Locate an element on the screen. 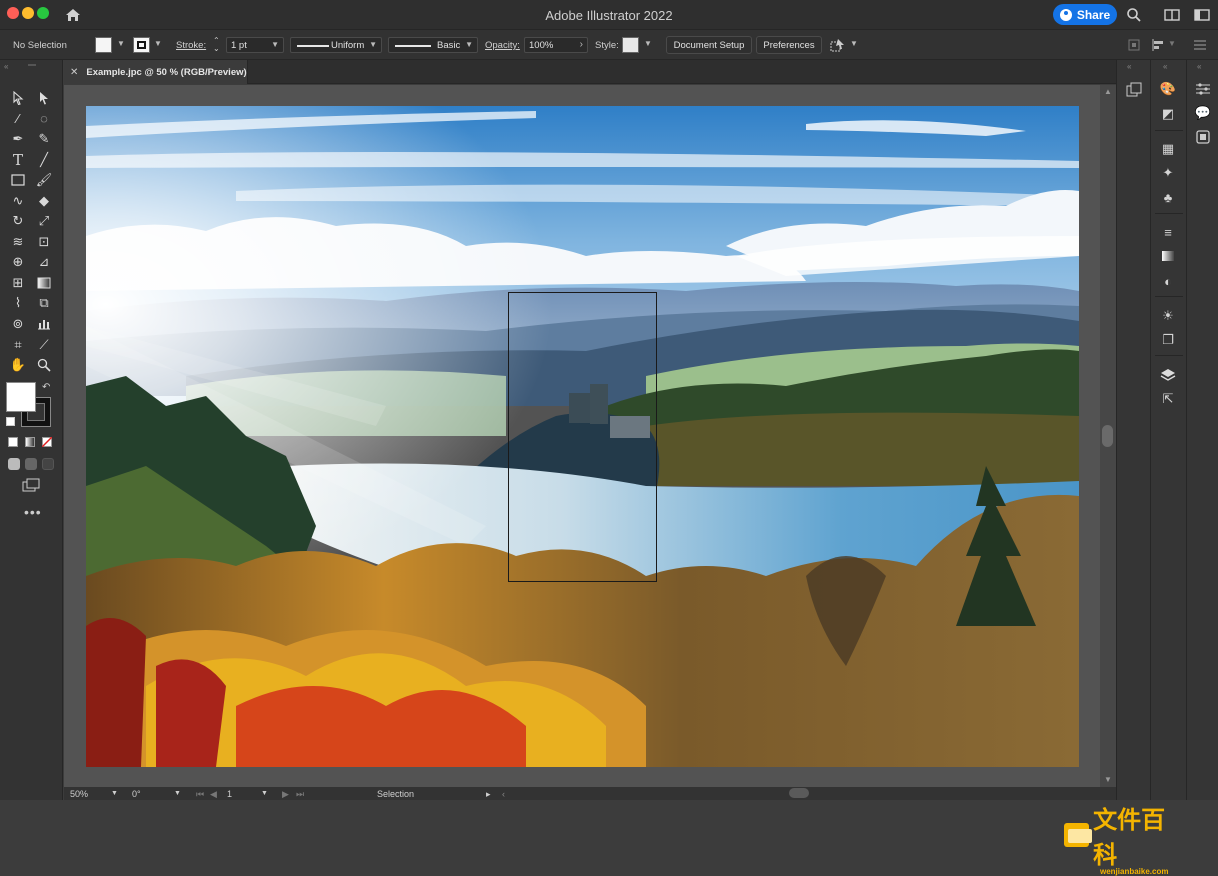 The width and height of the screenshot is (1218, 876). document-tab: ✕ Example.jpc @ 50 % (RGB/Preview) is located at coordinates (156, 72).